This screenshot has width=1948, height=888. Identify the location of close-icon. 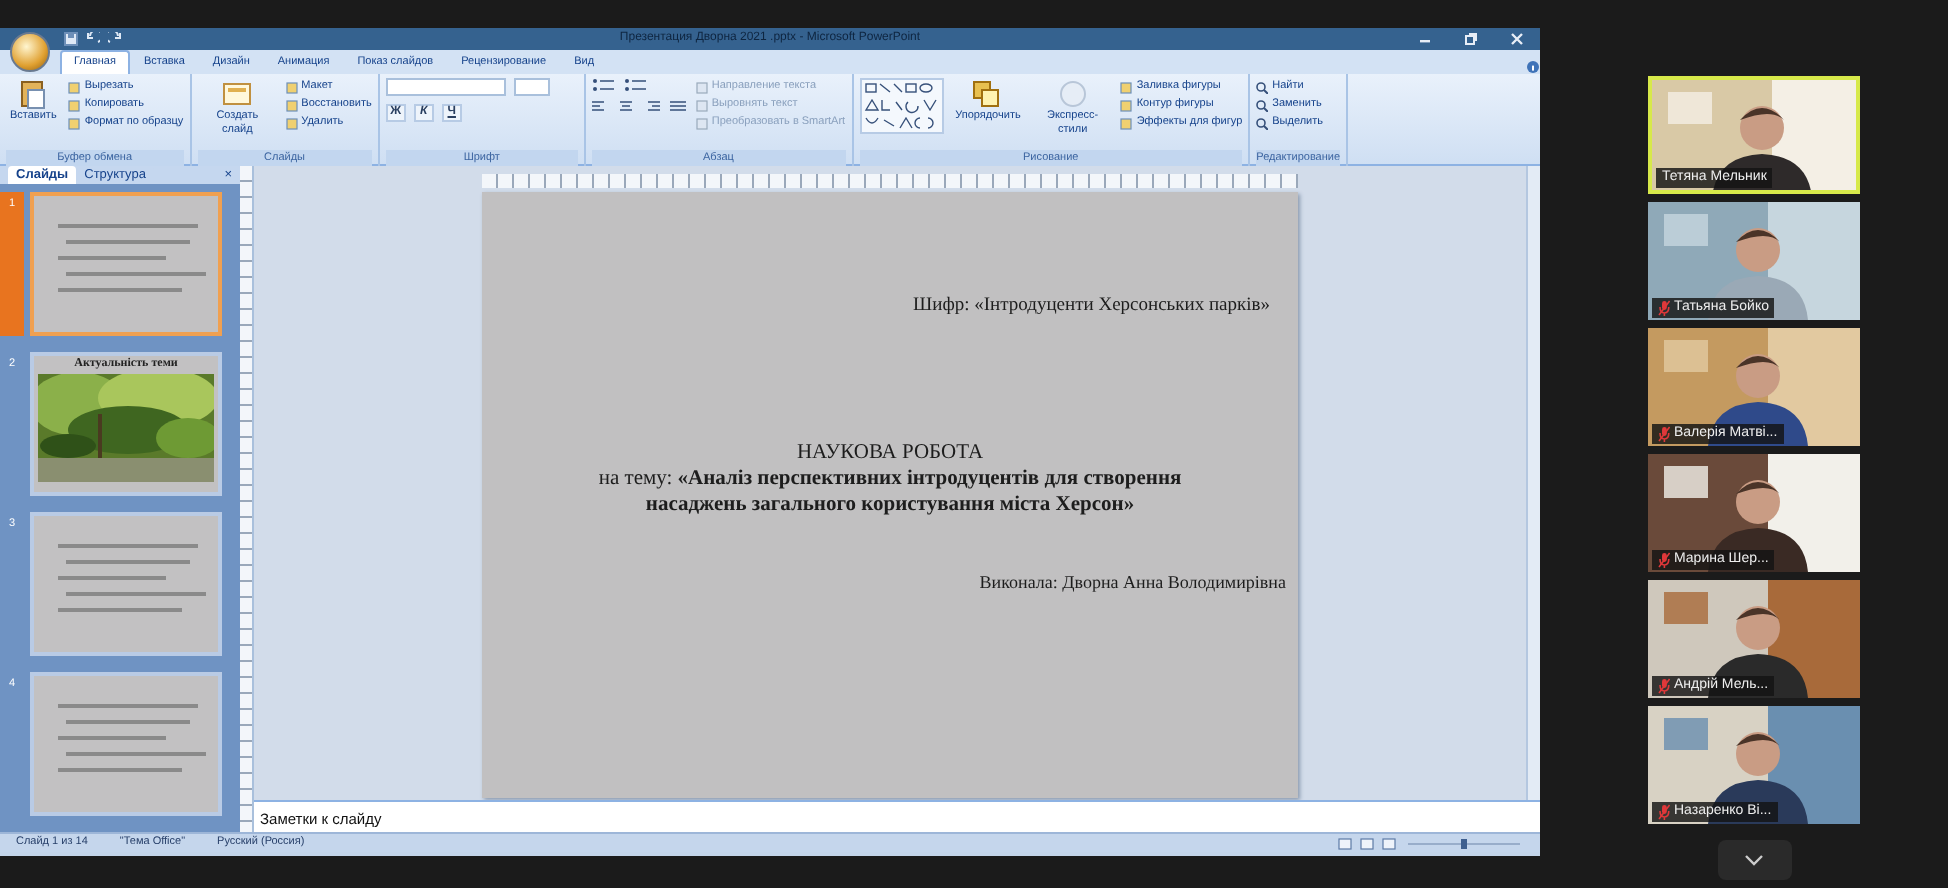
(1517, 39).